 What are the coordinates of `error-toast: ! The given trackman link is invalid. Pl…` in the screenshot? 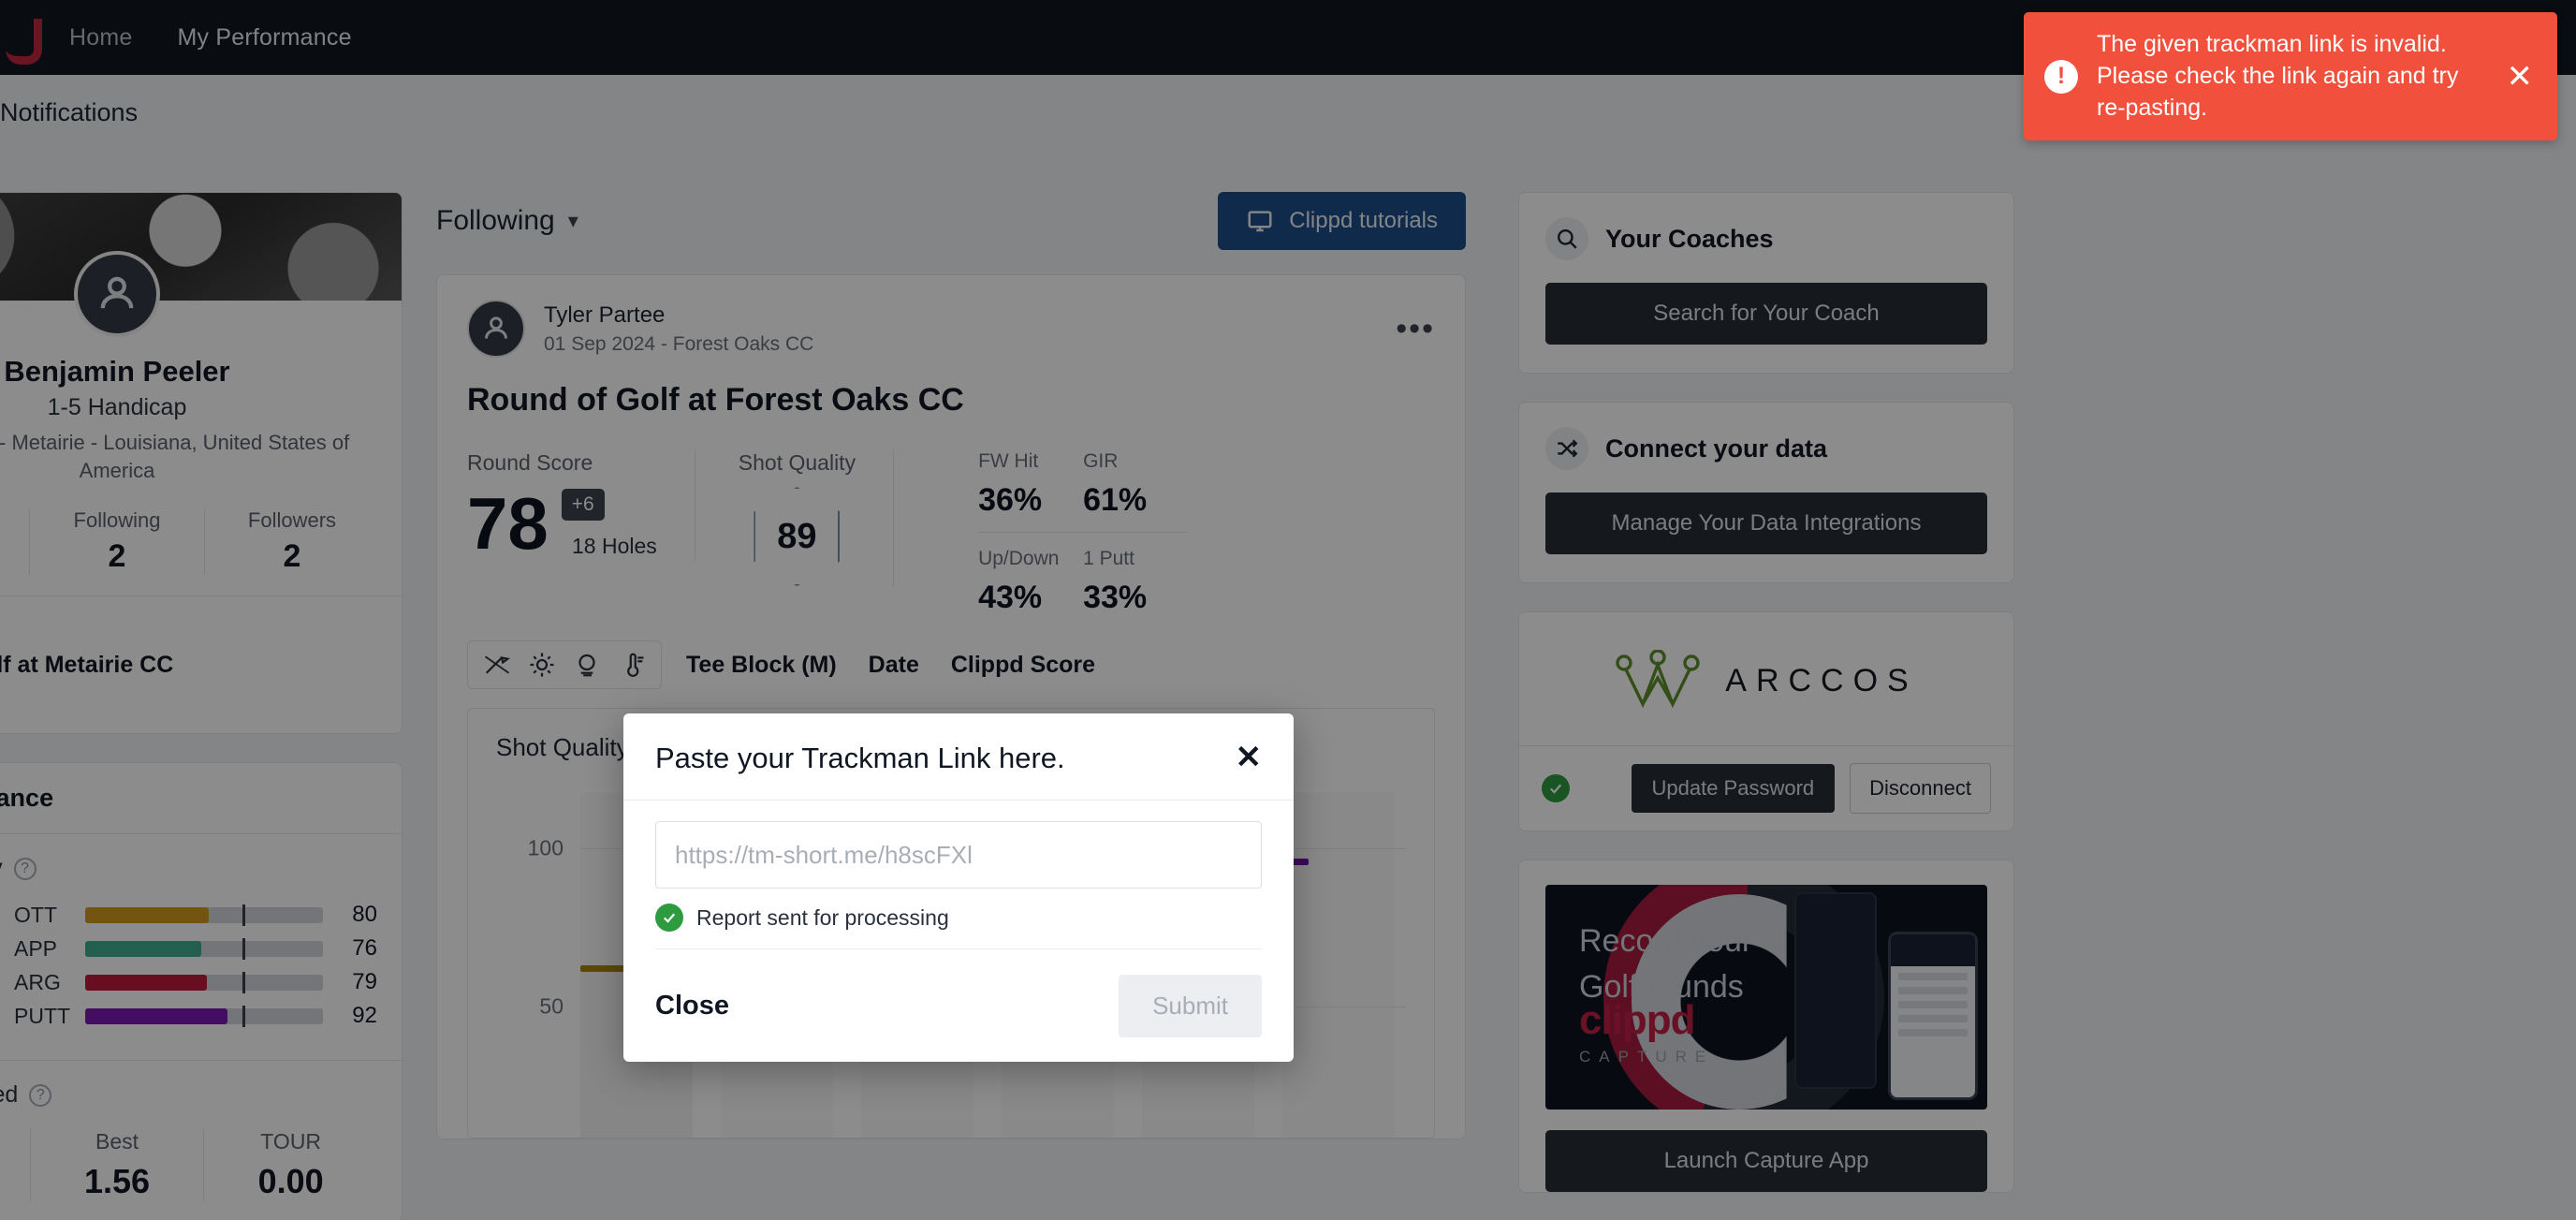 It's located at (2291, 76).